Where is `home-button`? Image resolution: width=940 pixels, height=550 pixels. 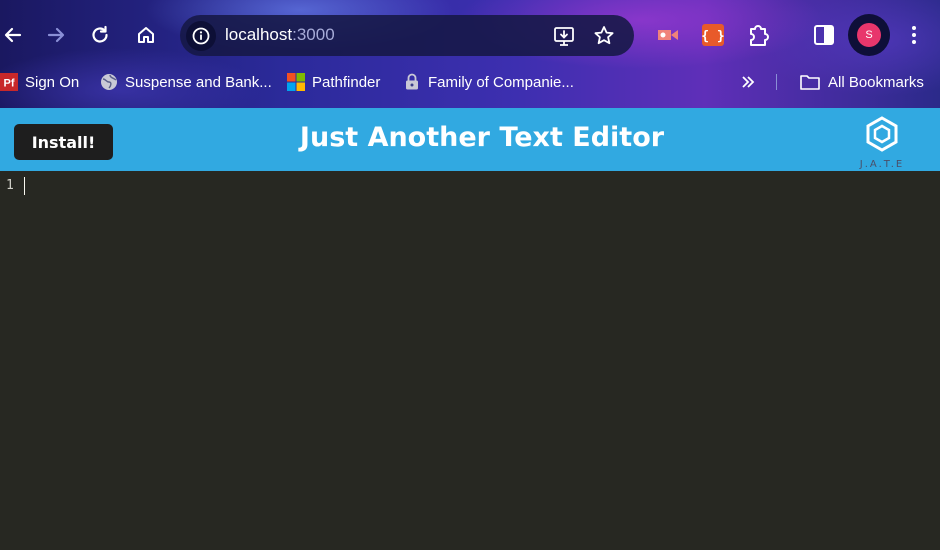
home-button is located at coordinates (146, 35).